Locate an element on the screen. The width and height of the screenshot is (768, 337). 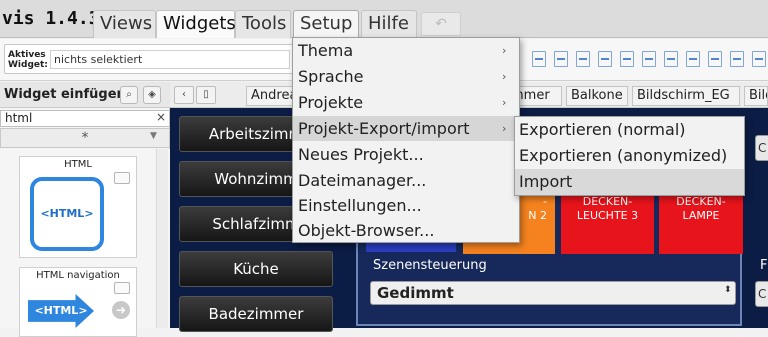
align-right-icon is located at coordinates (583, 59).